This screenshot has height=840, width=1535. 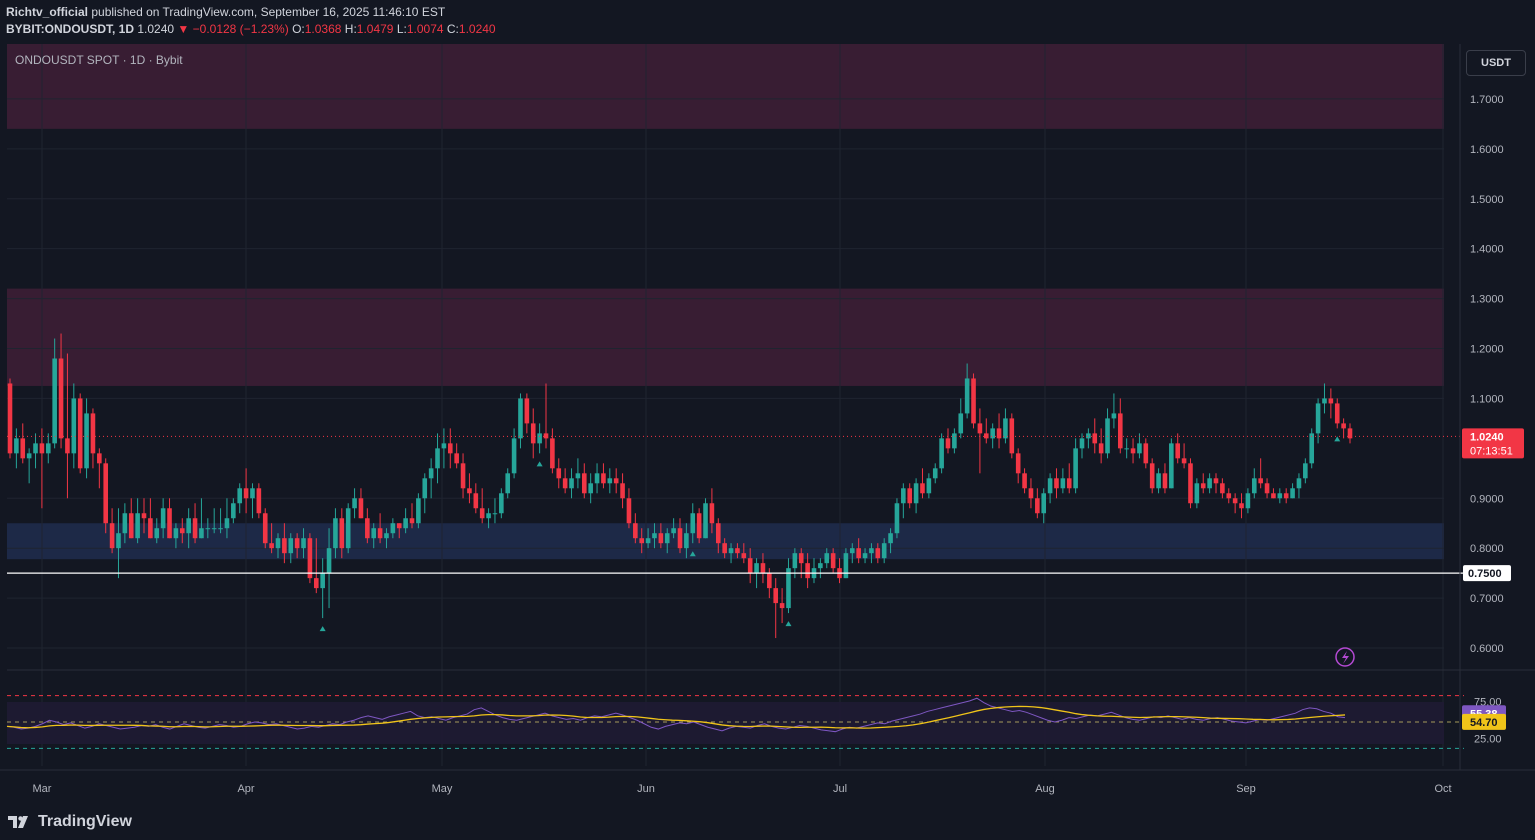 I want to click on time-tick-label: Aug, so click(x=1045, y=789).